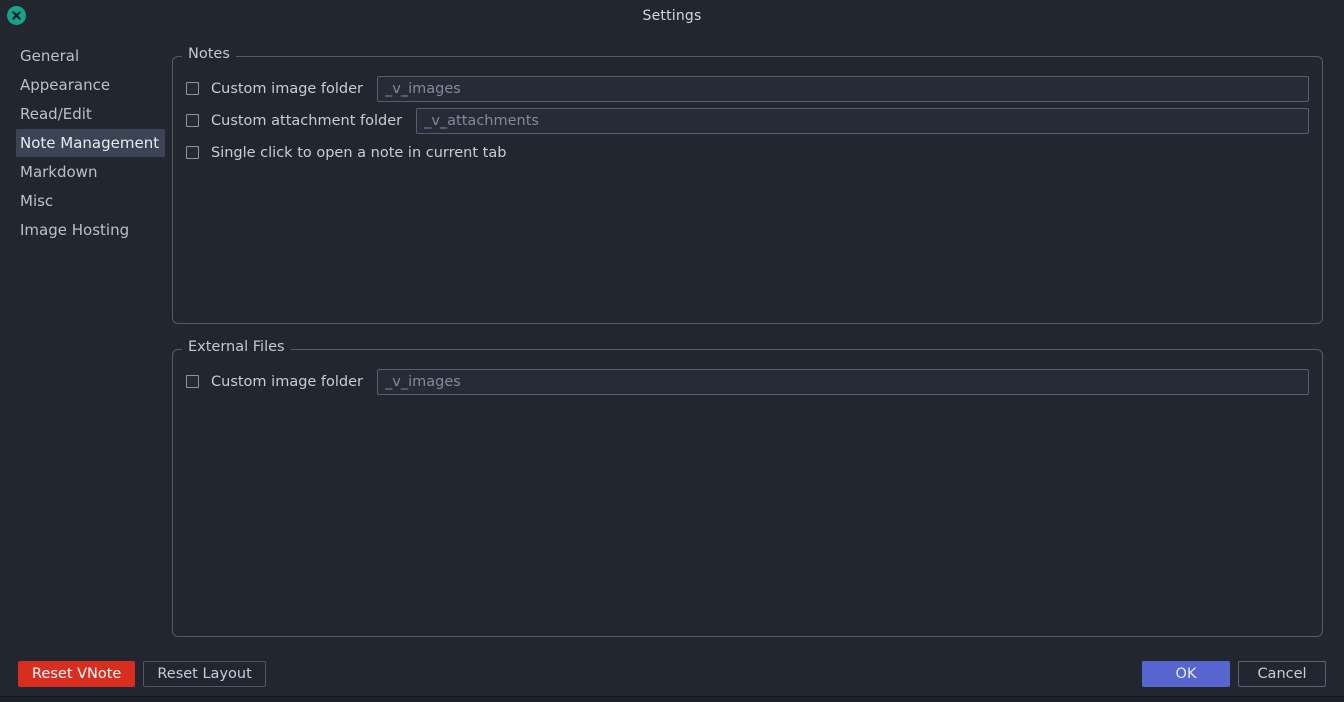 This screenshot has width=1344, height=702. Describe the element at coordinates (287, 381) in the screenshot. I see `external-custom-image-folder-label: Custom image folder` at that location.